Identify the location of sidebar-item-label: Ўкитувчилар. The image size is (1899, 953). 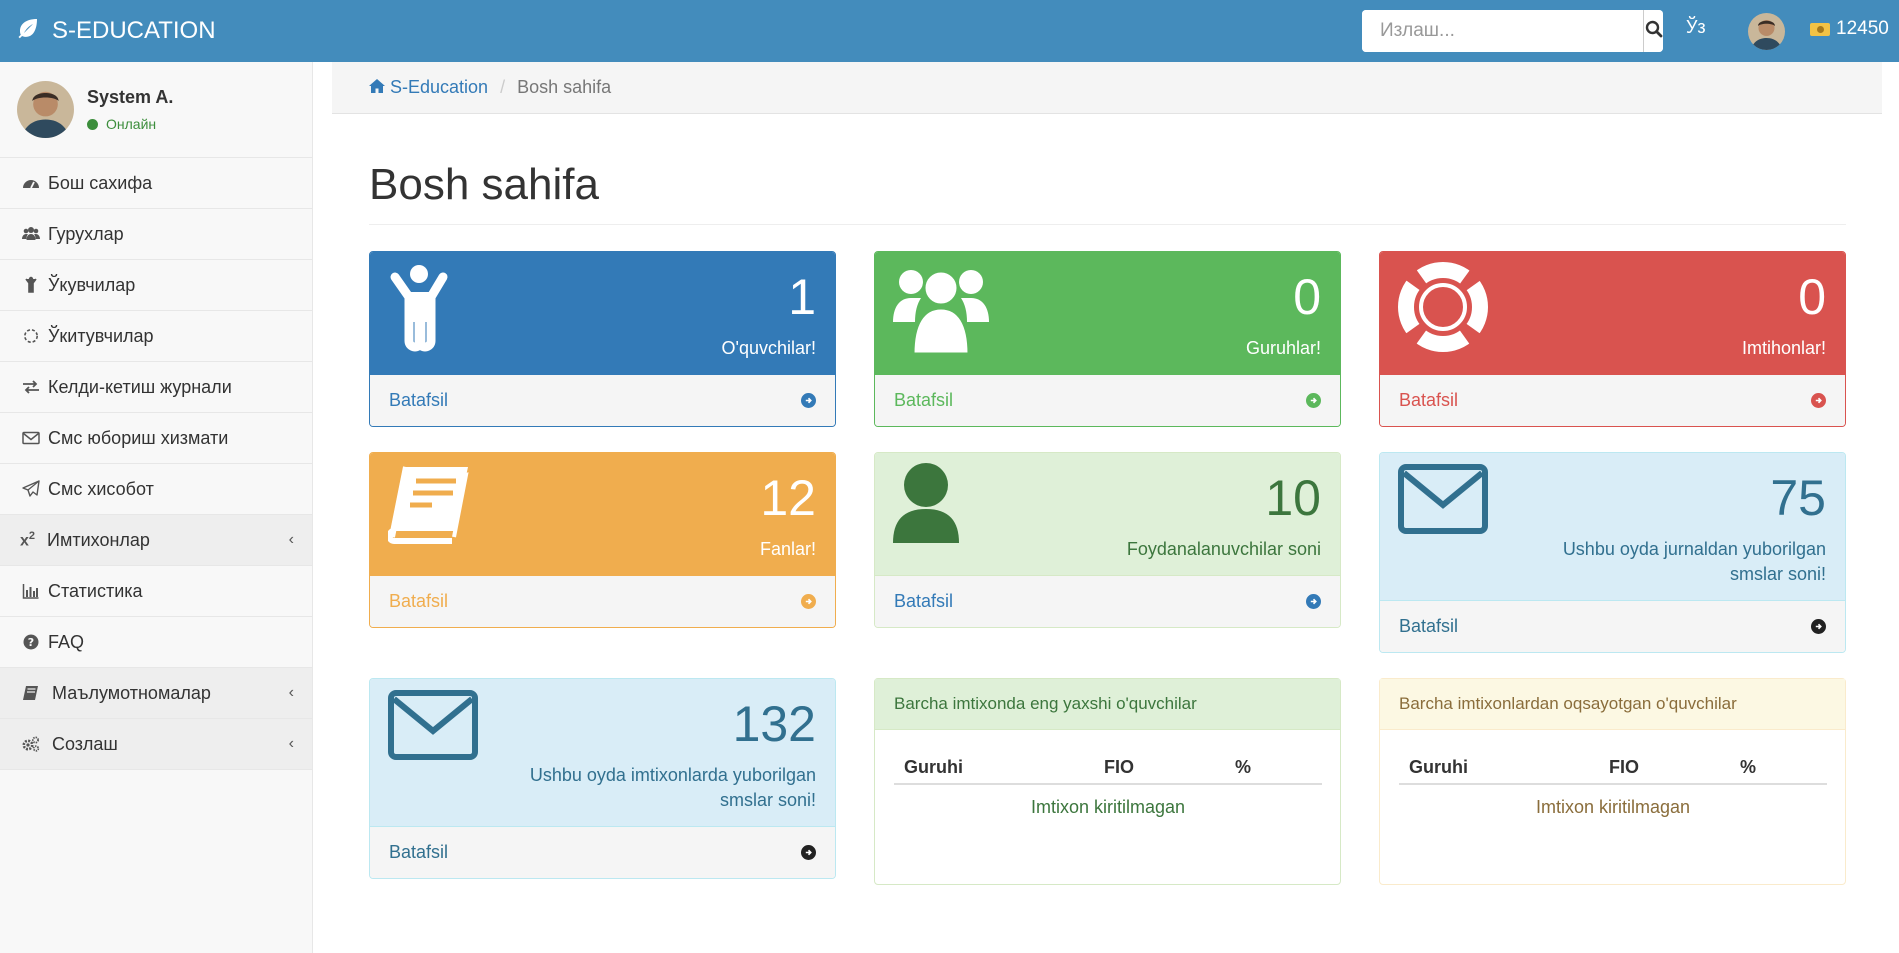
(101, 335).